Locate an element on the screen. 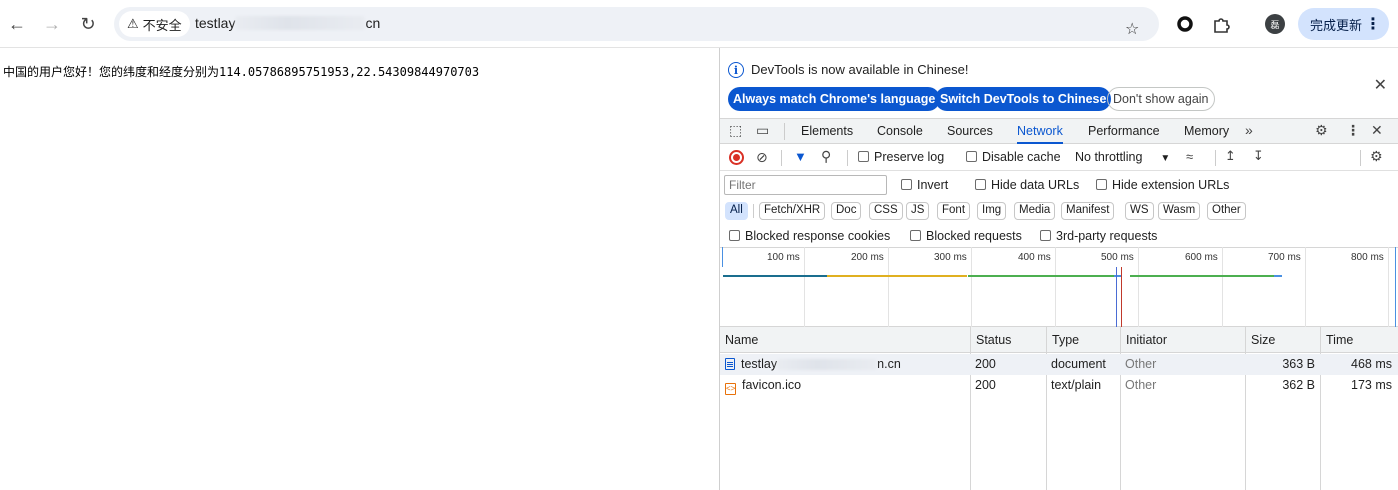  type-media: Media is located at coordinates (1035, 211).